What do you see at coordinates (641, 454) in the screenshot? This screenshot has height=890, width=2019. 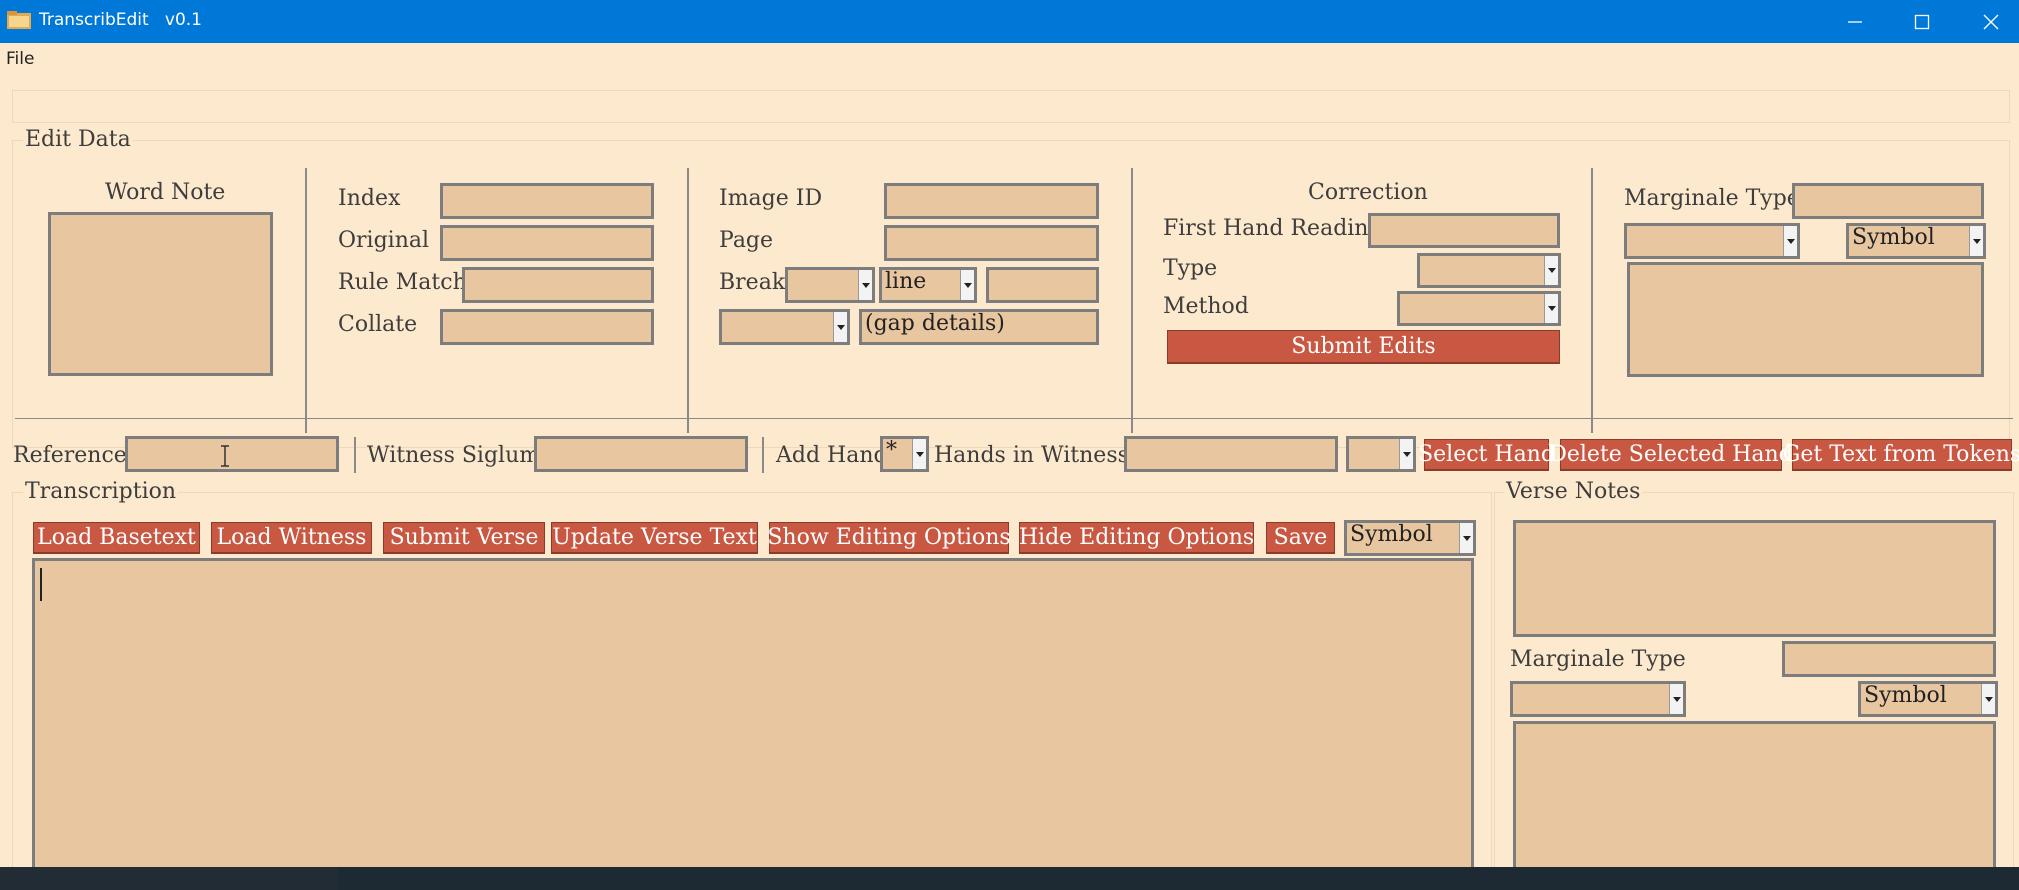 I see `witness-siglum-input` at bounding box center [641, 454].